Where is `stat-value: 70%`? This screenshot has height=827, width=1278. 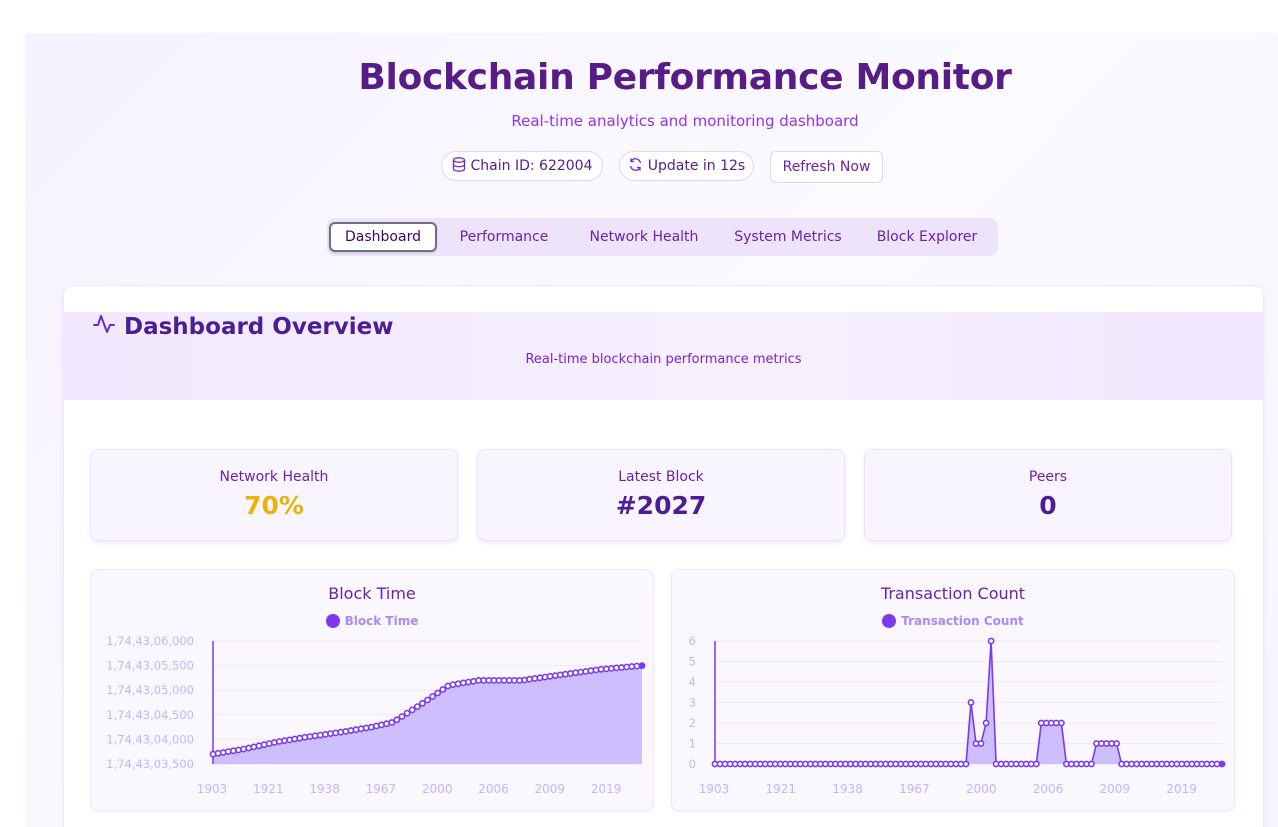
stat-value: 70% is located at coordinates (274, 505).